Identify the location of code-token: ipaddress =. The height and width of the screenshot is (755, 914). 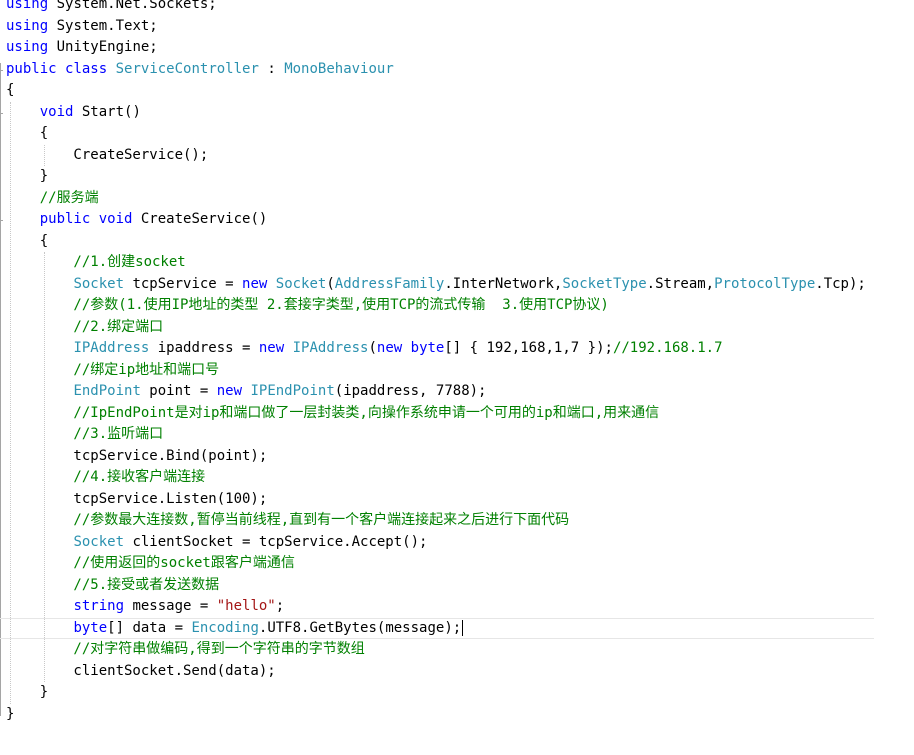
(204, 348).